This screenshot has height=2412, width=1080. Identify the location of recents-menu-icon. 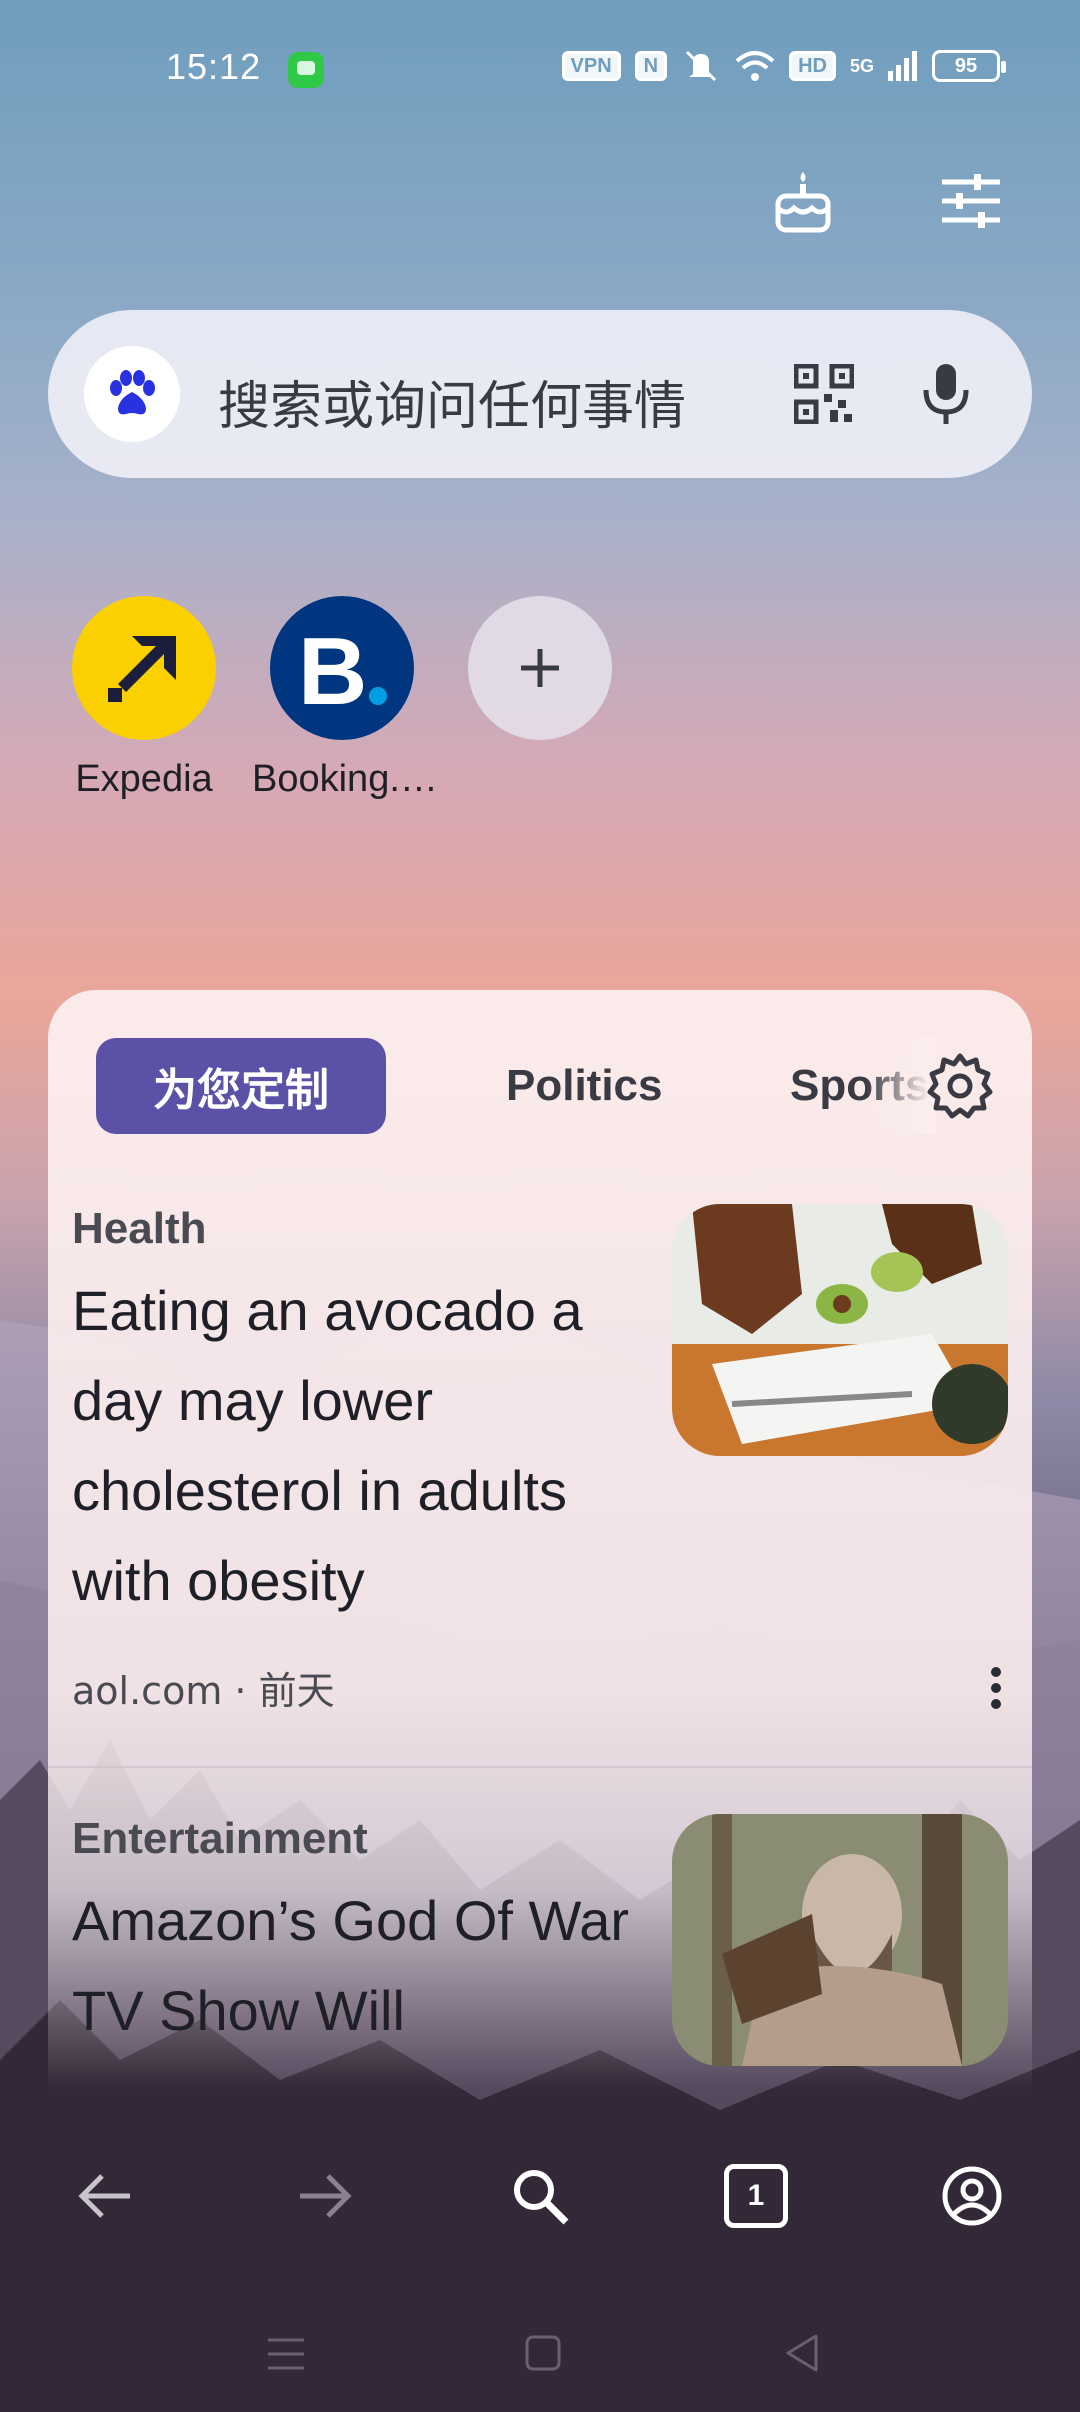
(286, 2354).